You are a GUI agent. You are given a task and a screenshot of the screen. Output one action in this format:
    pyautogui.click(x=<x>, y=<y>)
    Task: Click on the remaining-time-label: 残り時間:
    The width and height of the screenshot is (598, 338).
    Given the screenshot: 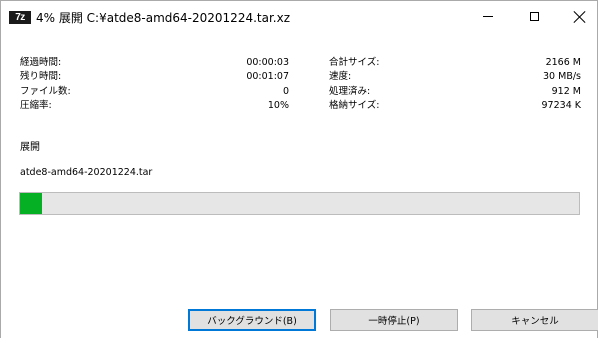 What is the action you would take?
    pyautogui.click(x=41, y=76)
    